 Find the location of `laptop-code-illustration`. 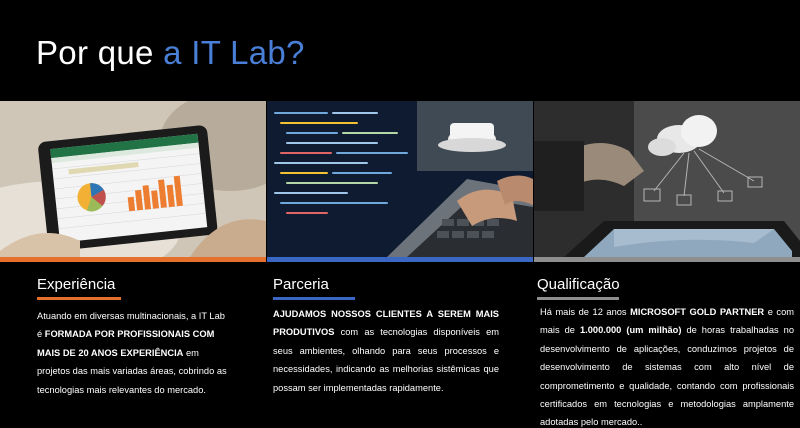

laptop-code-illustration is located at coordinates (400, 179).